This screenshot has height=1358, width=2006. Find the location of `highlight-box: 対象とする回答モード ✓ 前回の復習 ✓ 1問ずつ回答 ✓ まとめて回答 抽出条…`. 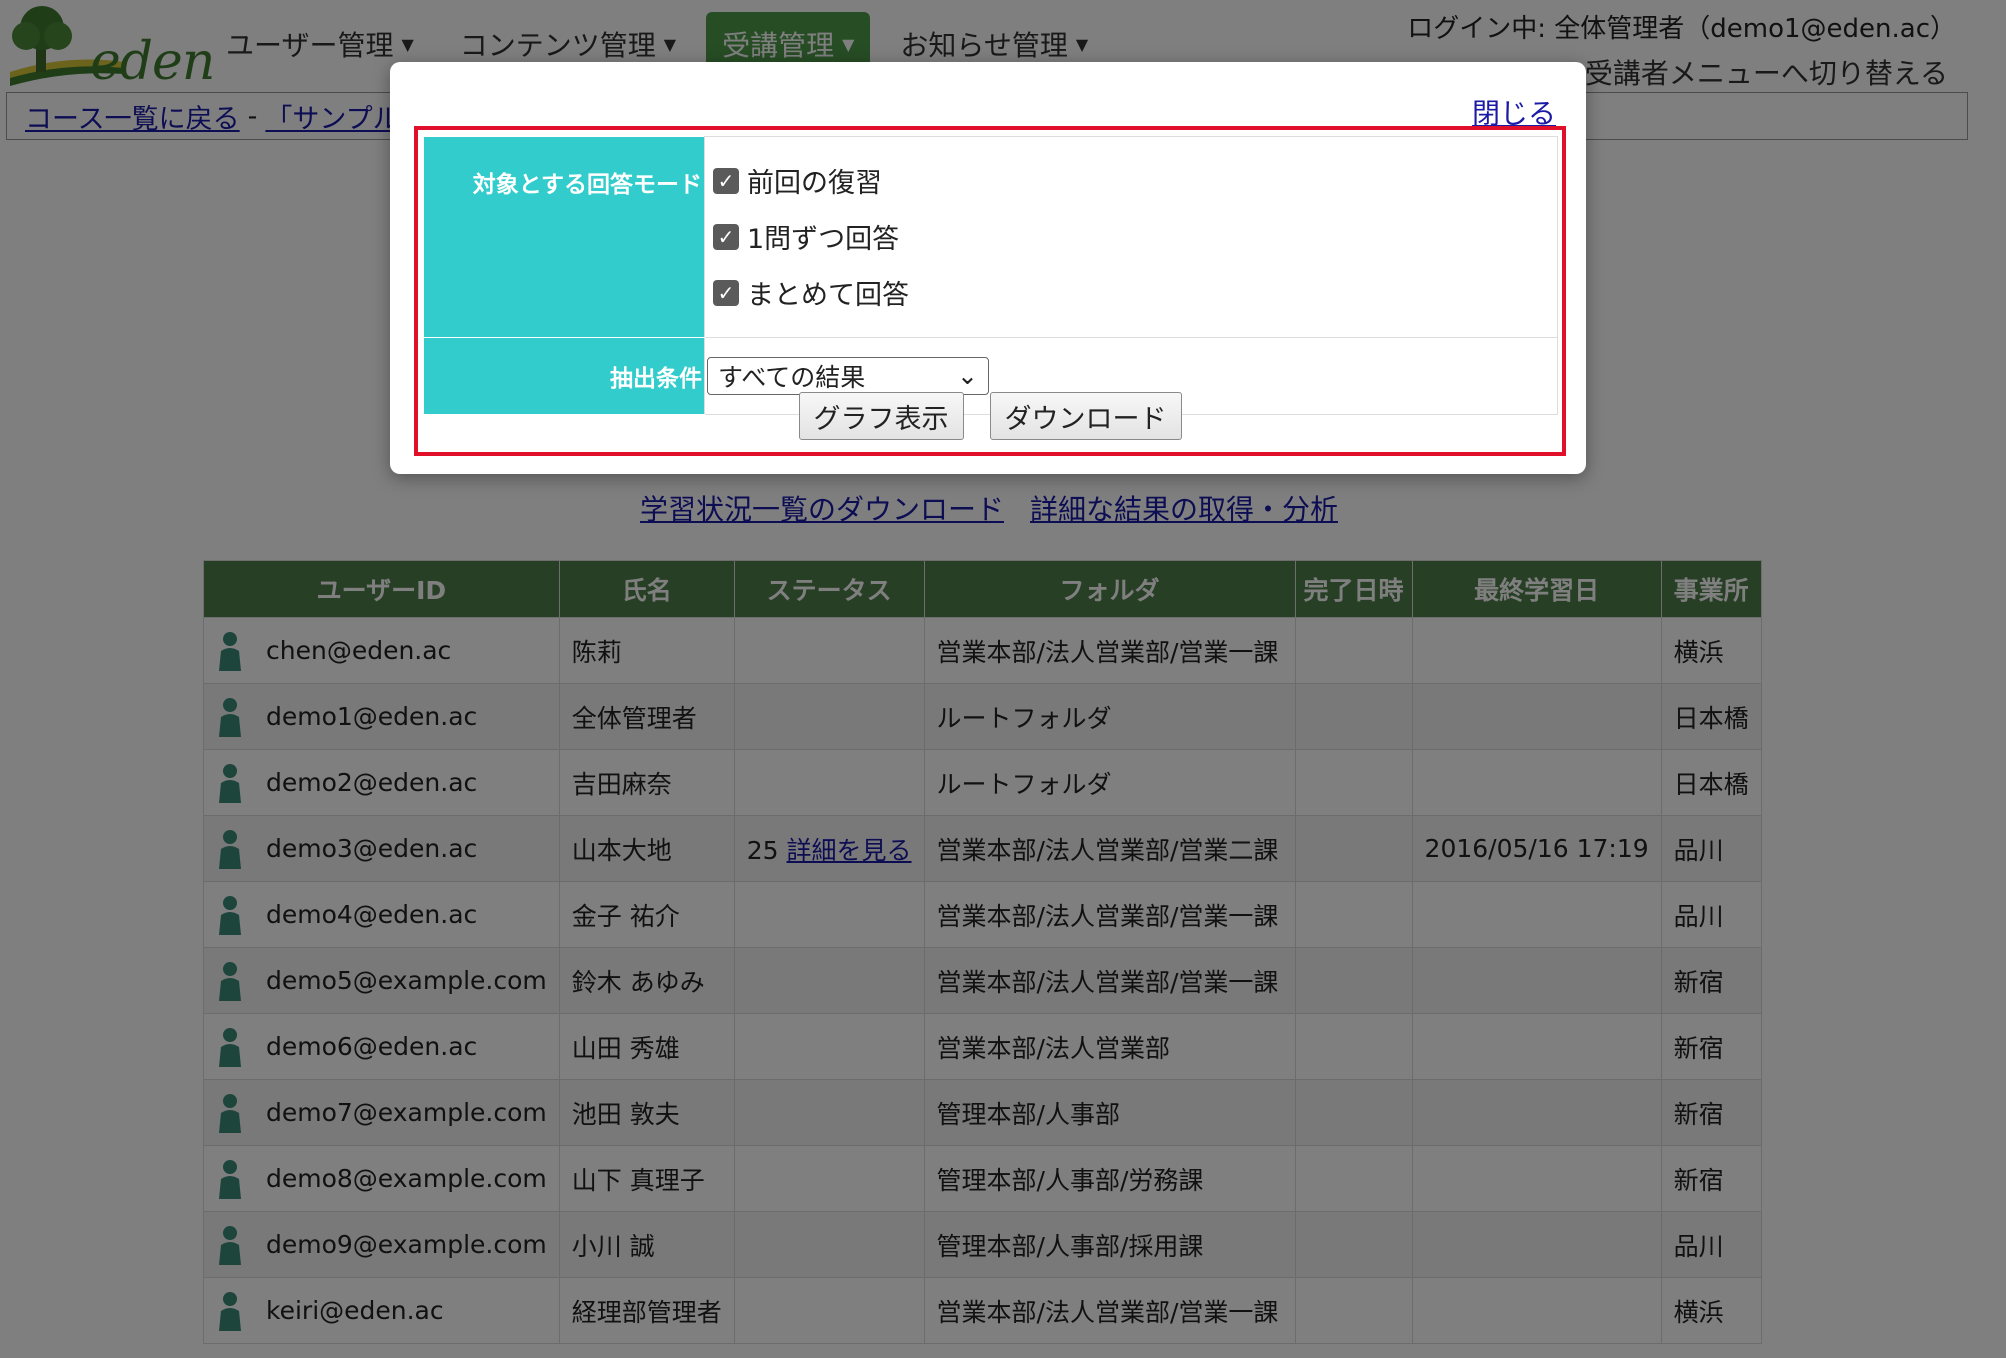

highlight-box: 対象とする回答モード ✓ 前回の復習 ✓ 1問ずつ回答 ✓ まとめて回答 抽出条… is located at coordinates (990, 291).